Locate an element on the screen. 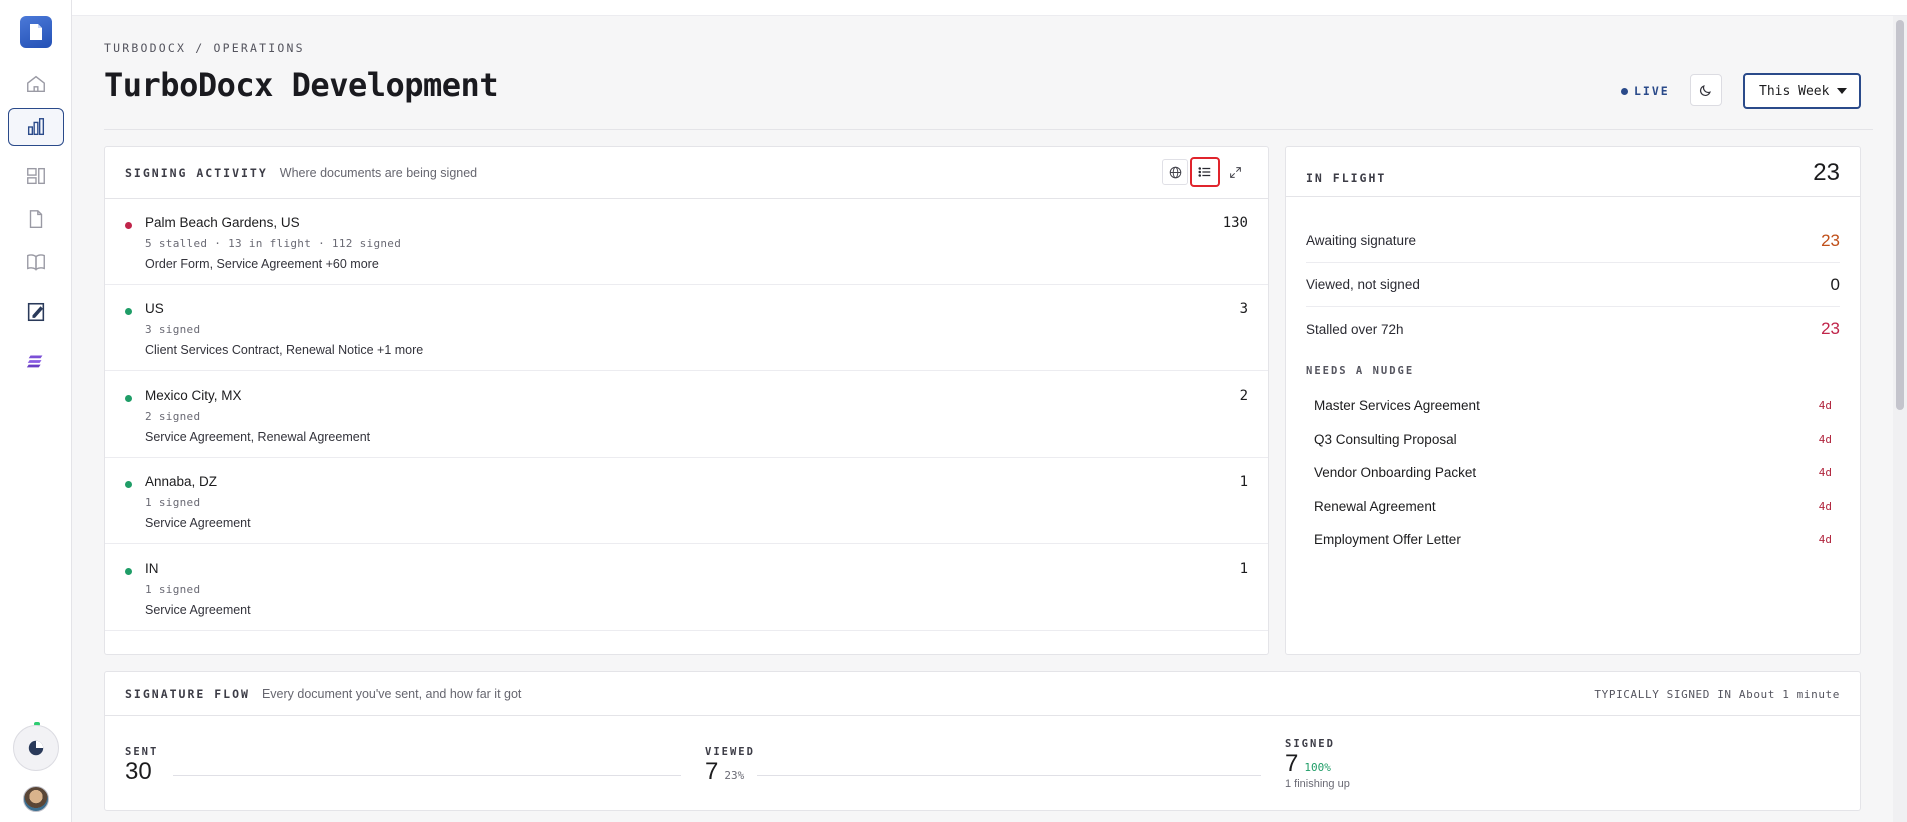  stage-label: SENT is located at coordinates (142, 752).